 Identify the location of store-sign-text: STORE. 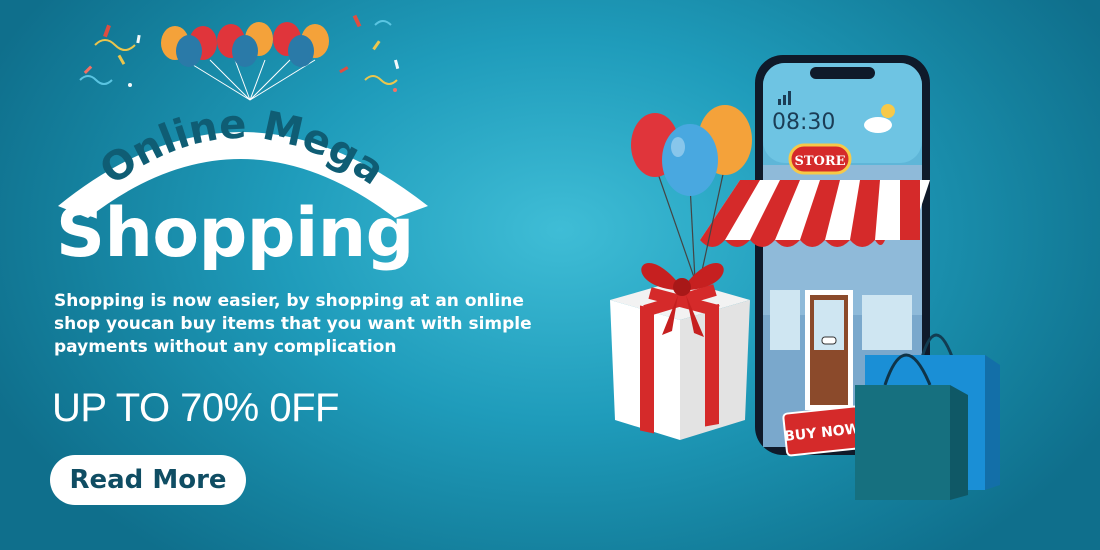
(819, 161).